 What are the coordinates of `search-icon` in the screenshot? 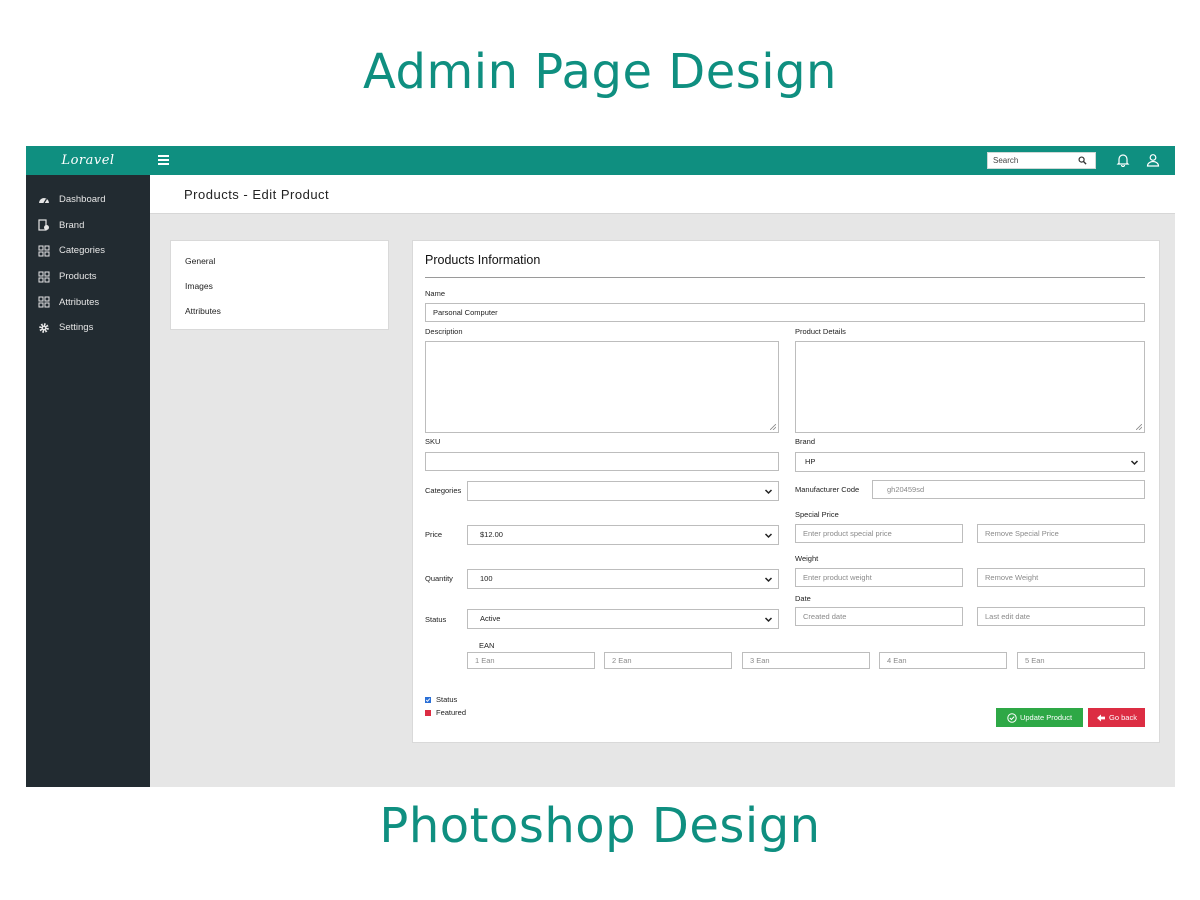 It's located at (1082, 160).